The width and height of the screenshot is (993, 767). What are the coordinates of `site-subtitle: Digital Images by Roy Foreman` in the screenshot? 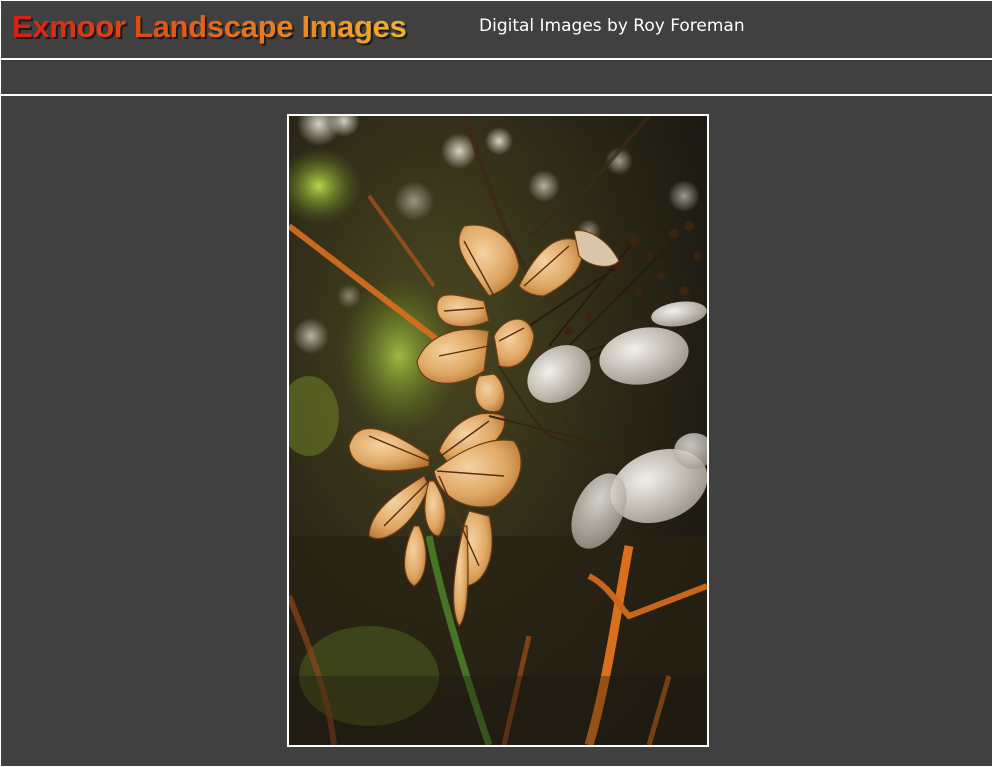 It's located at (612, 26).